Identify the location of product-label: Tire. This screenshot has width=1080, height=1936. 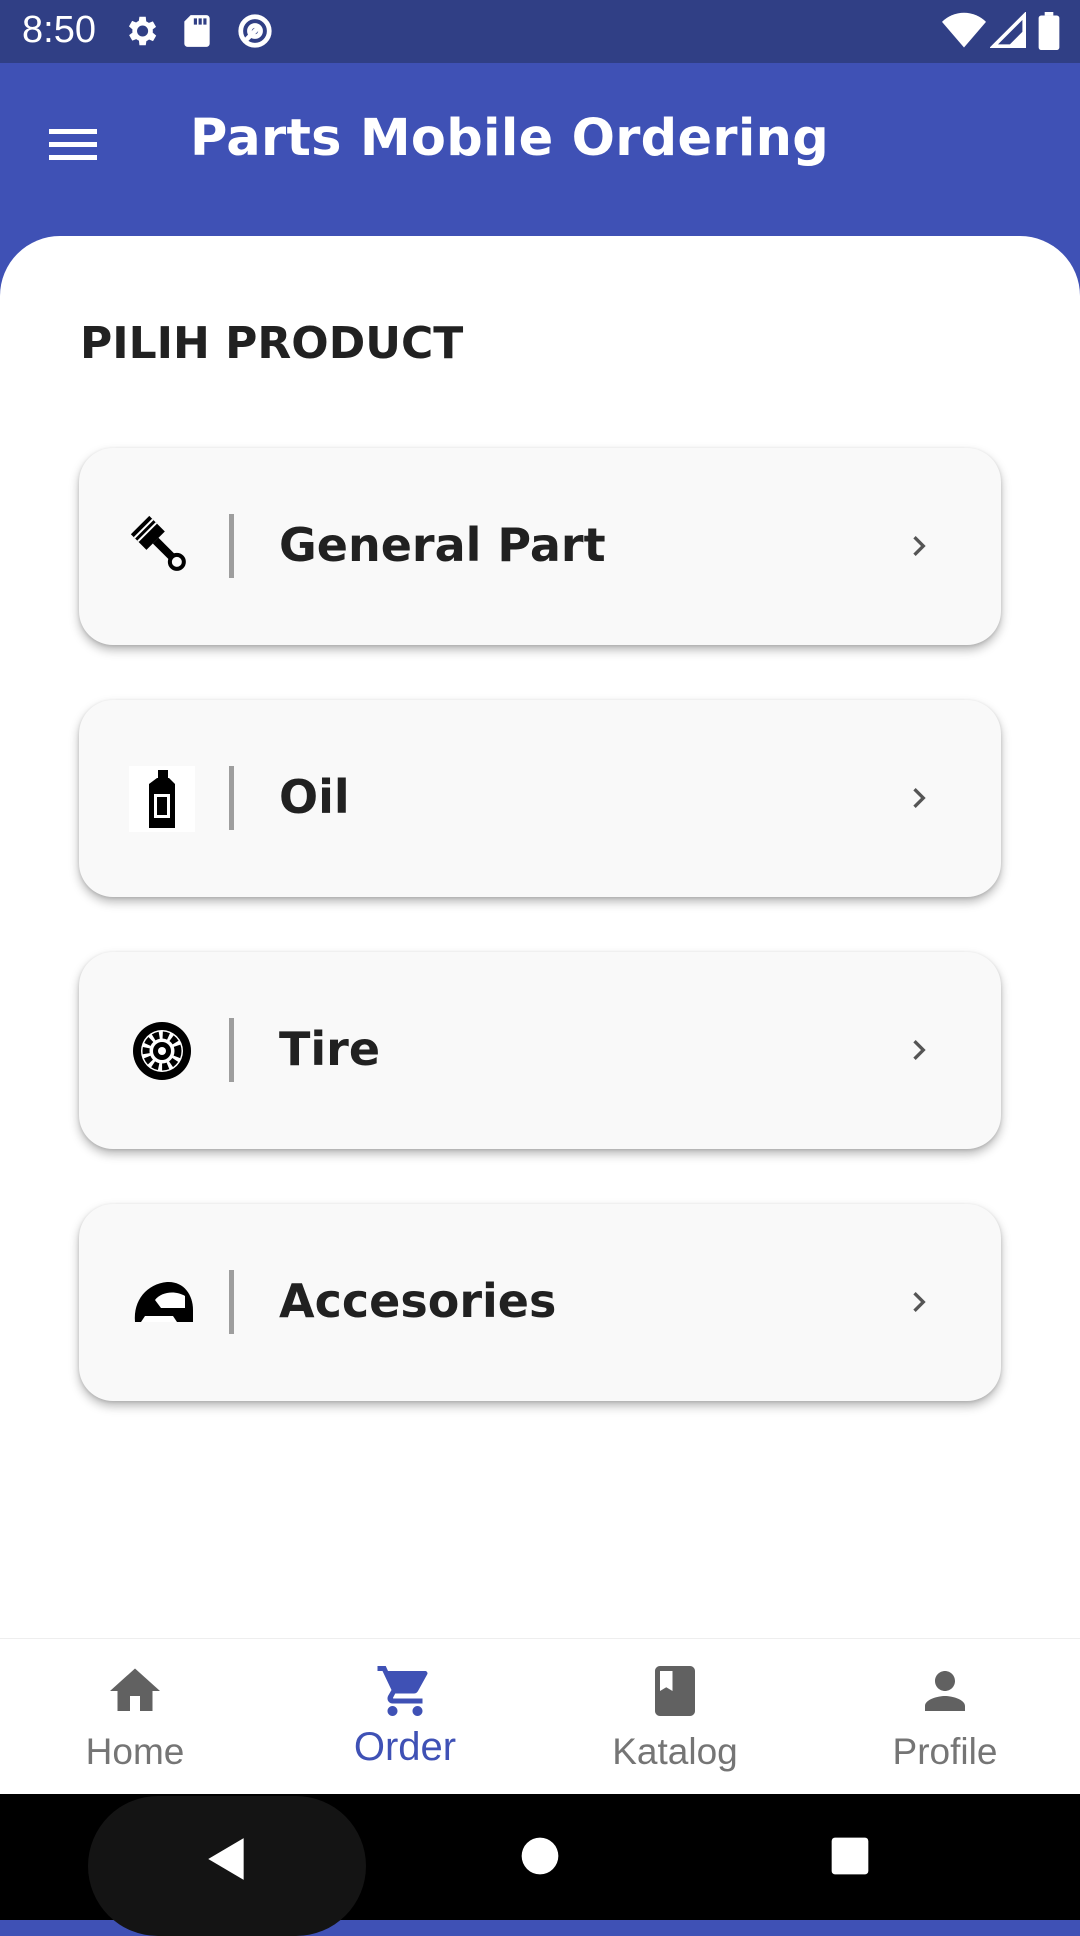
(330, 1049).